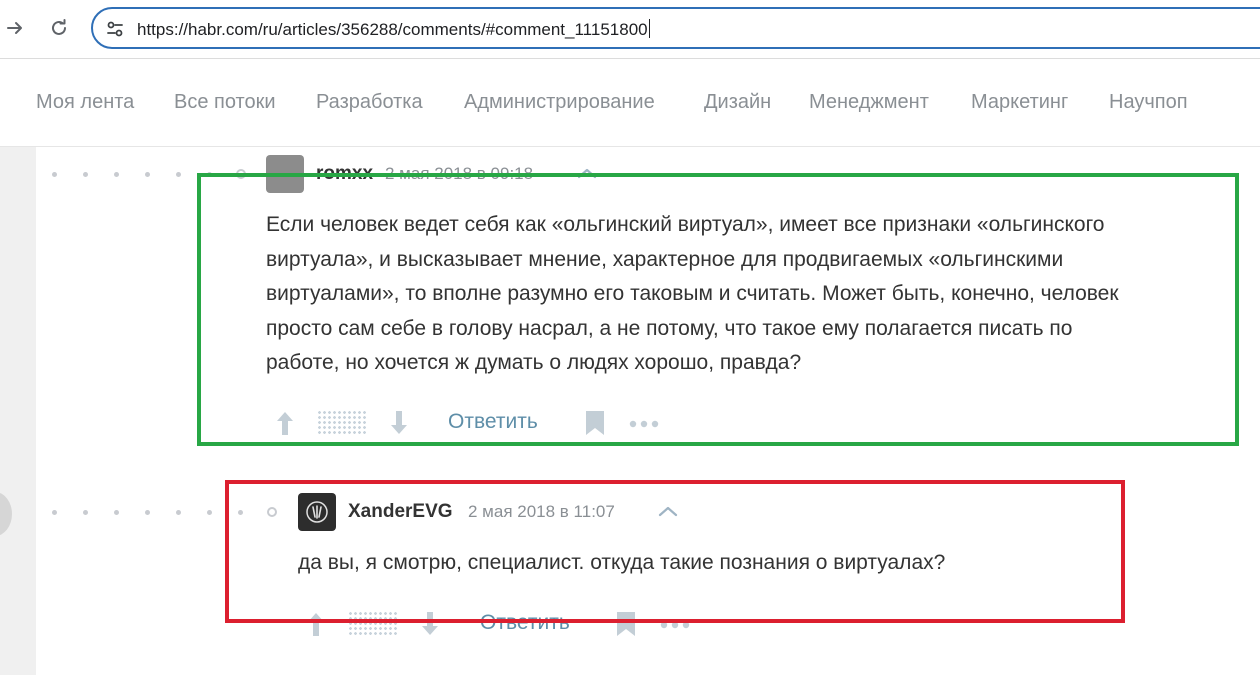 The width and height of the screenshot is (1260, 675). What do you see at coordinates (869, 102) in the screenshot?
I see `nav-item-management: Менеджмент` at bounding box center [869, 102].